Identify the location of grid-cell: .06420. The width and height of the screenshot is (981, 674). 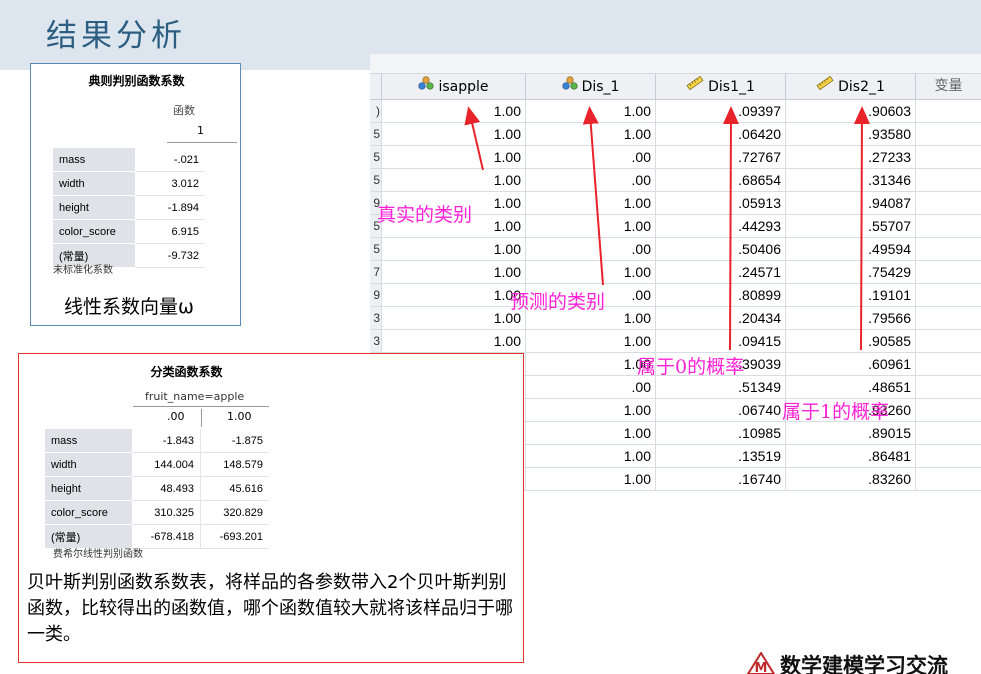
(721, 134).